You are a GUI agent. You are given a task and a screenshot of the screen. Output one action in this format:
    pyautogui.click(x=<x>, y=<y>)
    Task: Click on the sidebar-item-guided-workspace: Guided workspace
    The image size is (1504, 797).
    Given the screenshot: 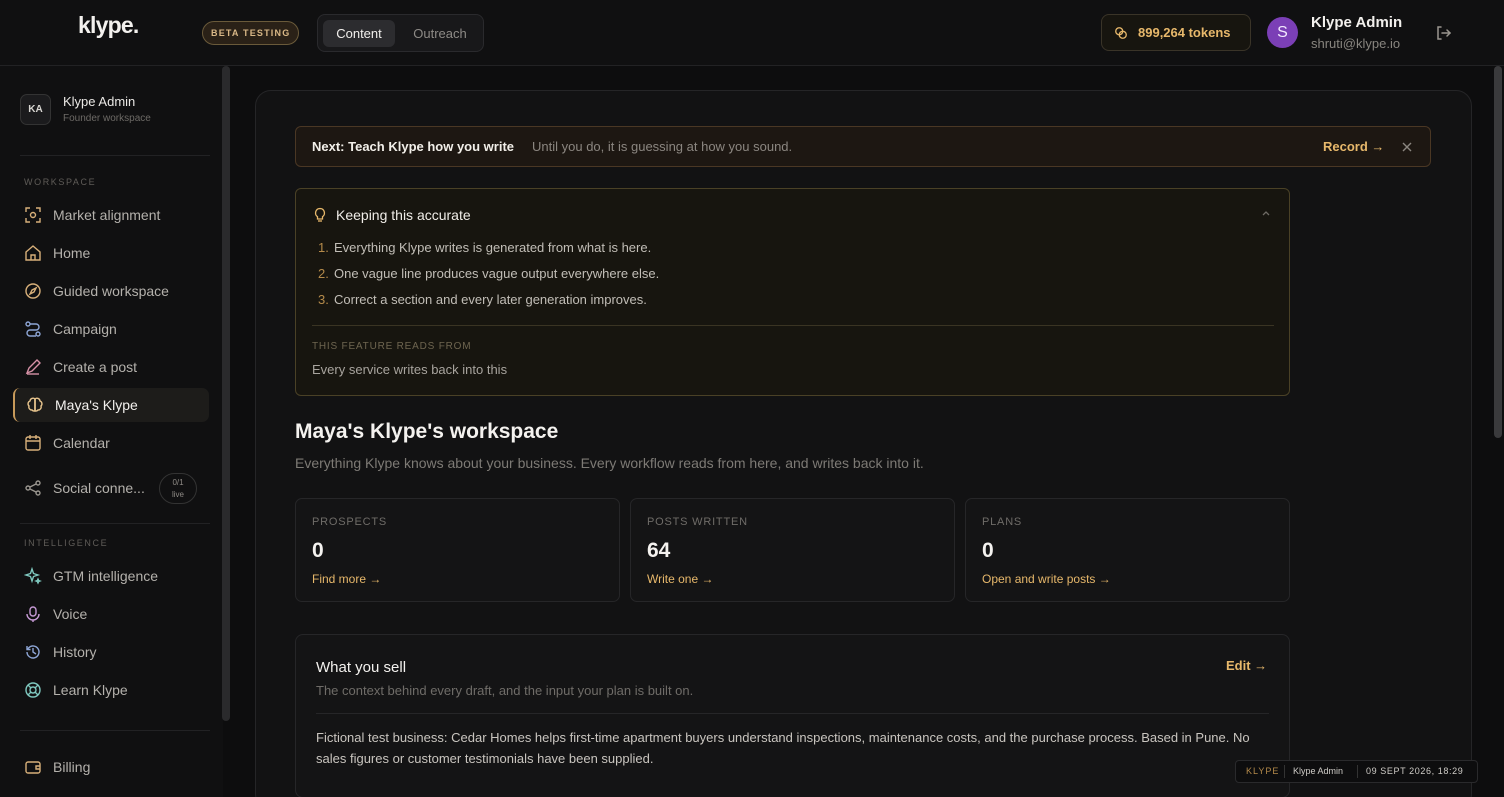 What is the action you would take?
    pyautogui.click(x=111, y=291)
    